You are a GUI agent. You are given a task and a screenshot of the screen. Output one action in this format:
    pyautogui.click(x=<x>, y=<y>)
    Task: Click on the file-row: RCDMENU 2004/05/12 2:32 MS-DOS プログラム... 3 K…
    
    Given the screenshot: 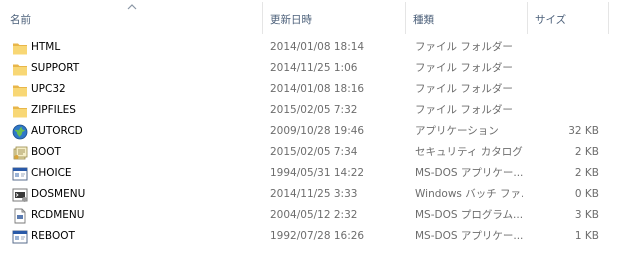 What is the action you would take?
    pyautogui.click(x=310, y=215)
    